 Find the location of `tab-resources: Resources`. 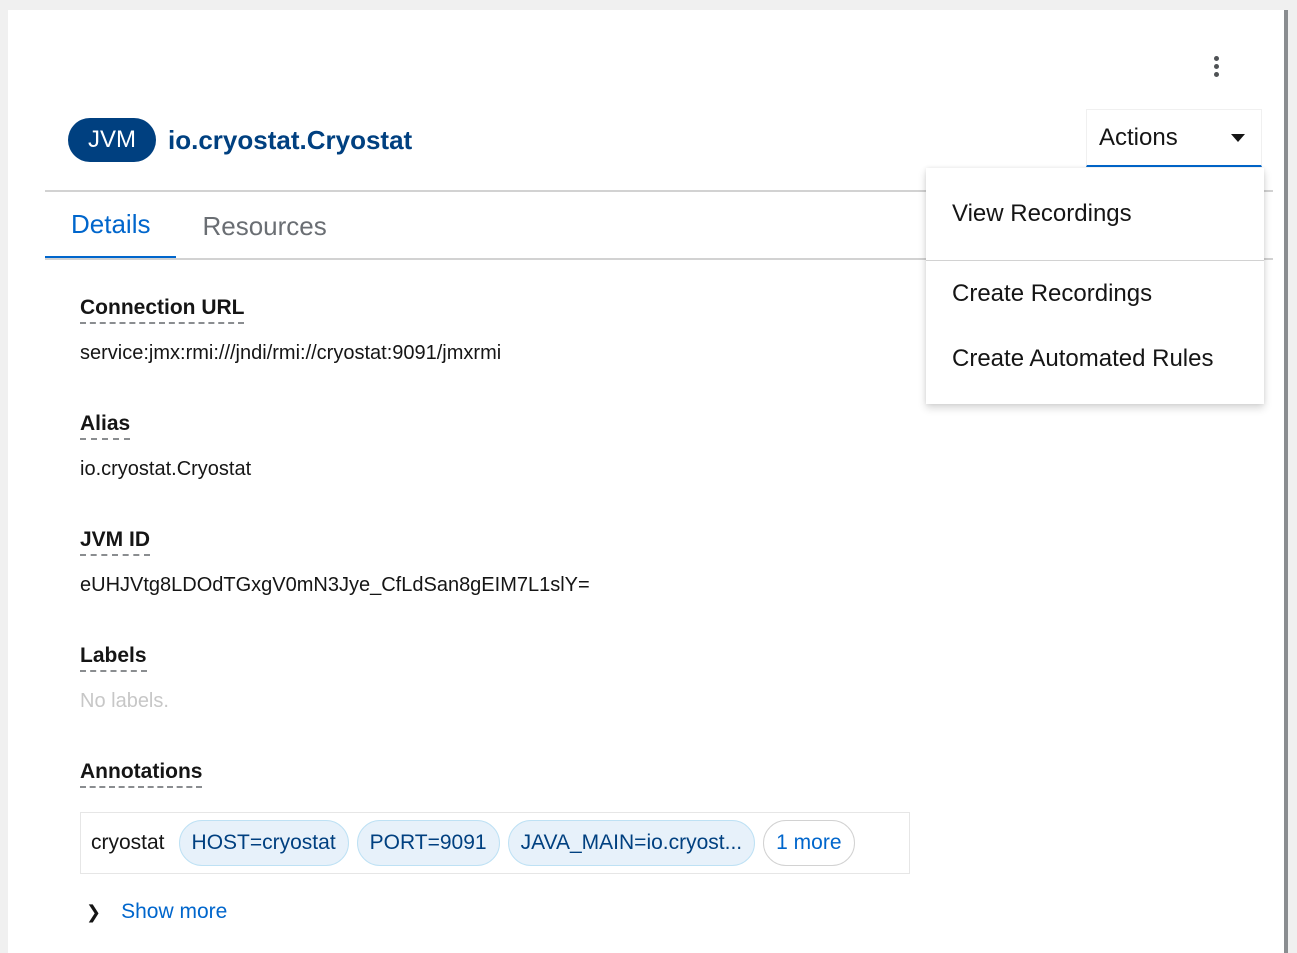

tab-resources: Resources is located at coordinates (264, 226).